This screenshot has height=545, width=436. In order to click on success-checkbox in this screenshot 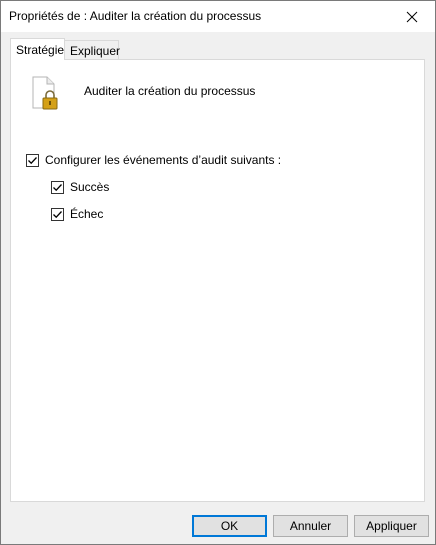, I will do `click(57, 187)`.